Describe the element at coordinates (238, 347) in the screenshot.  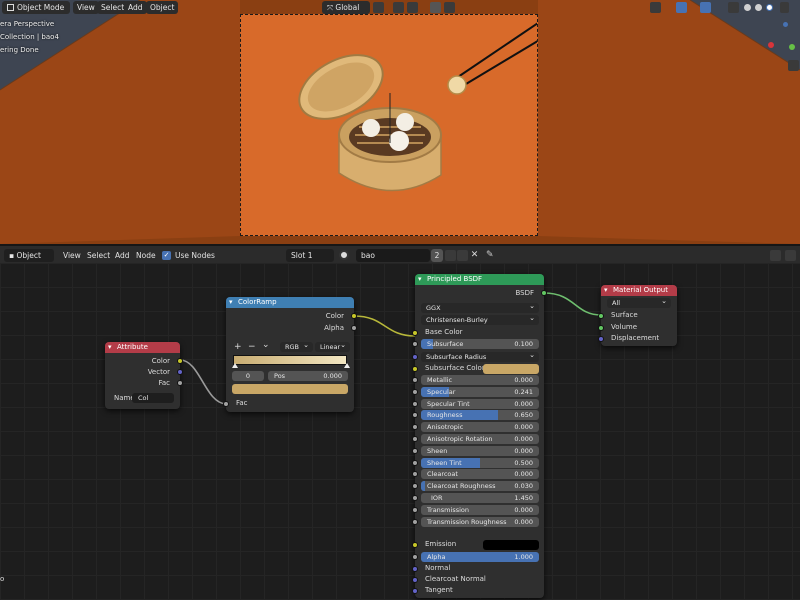
I see `add-stop-button: +` at that location.